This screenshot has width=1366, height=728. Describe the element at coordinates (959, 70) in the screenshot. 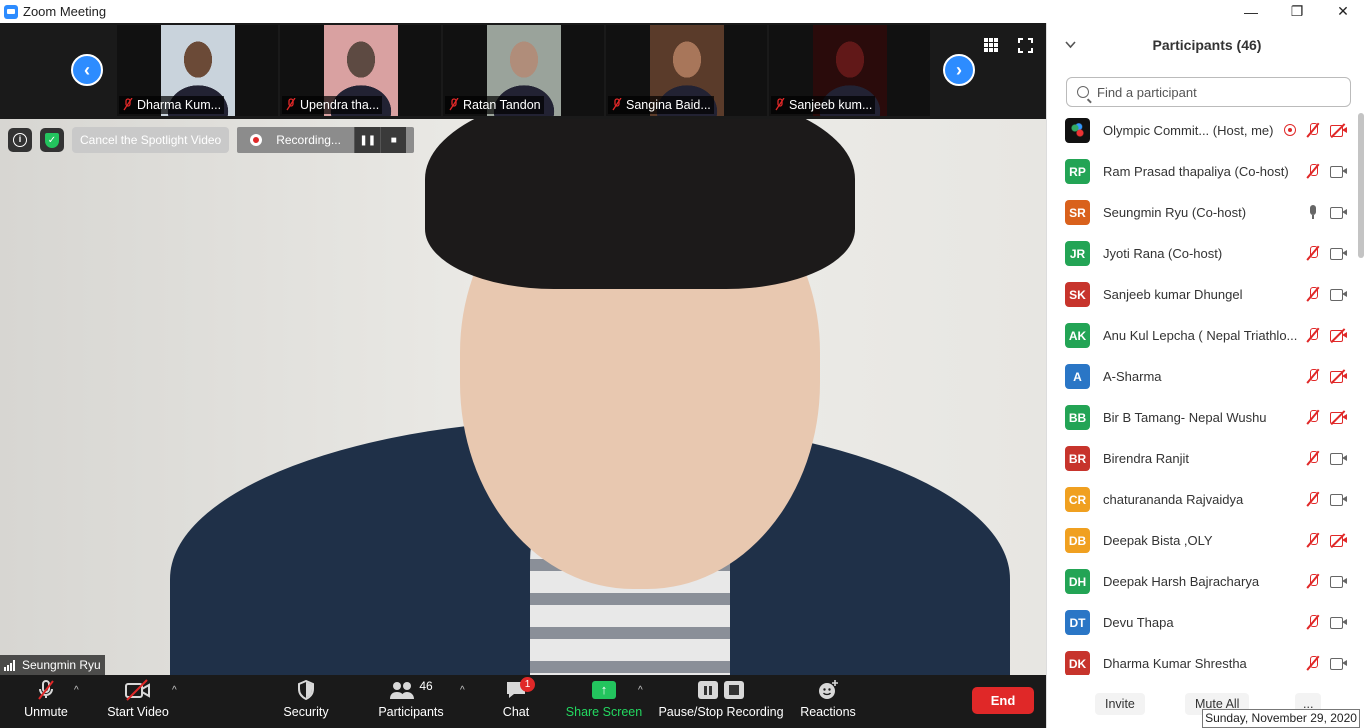

I see `strip-next-button: ›` at that location.